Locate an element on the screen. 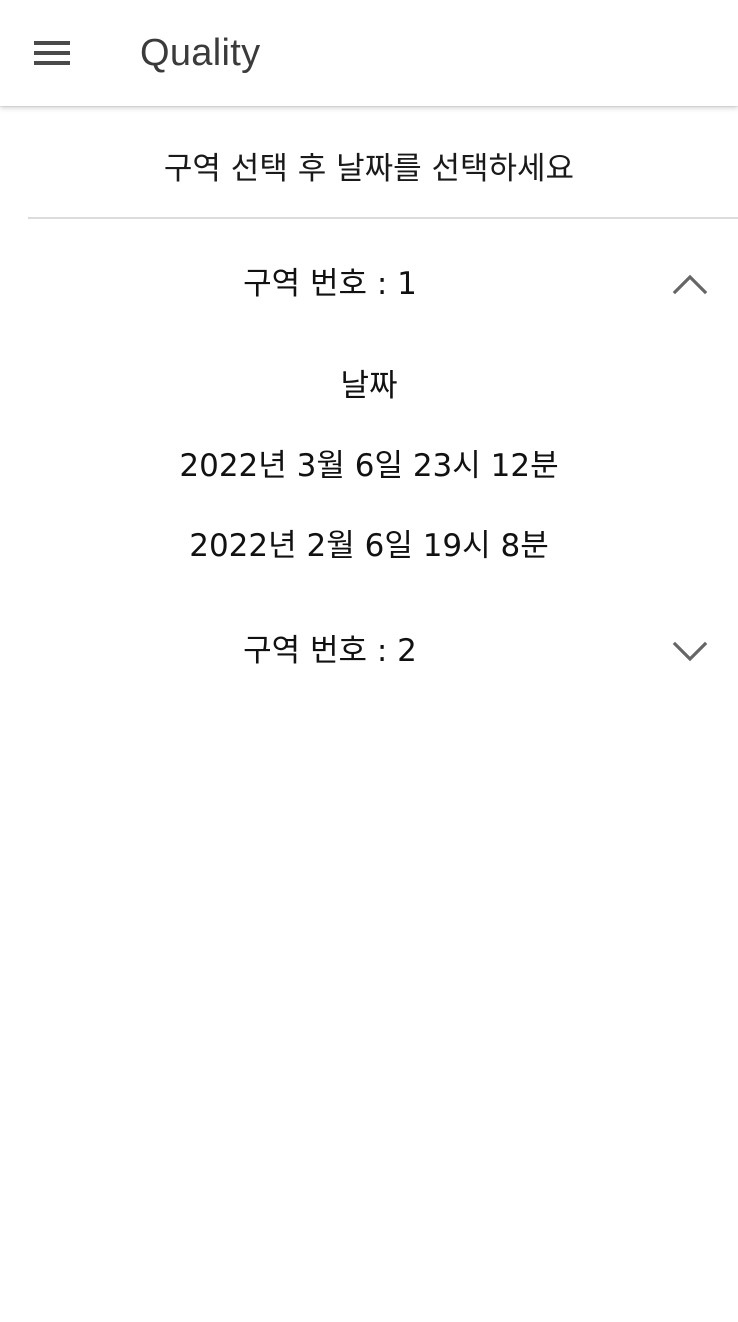 This screenshot has height=1322, width=738. date-item: 2022년 2월 6일 19시 8분 is located at coordinates (369, 546).